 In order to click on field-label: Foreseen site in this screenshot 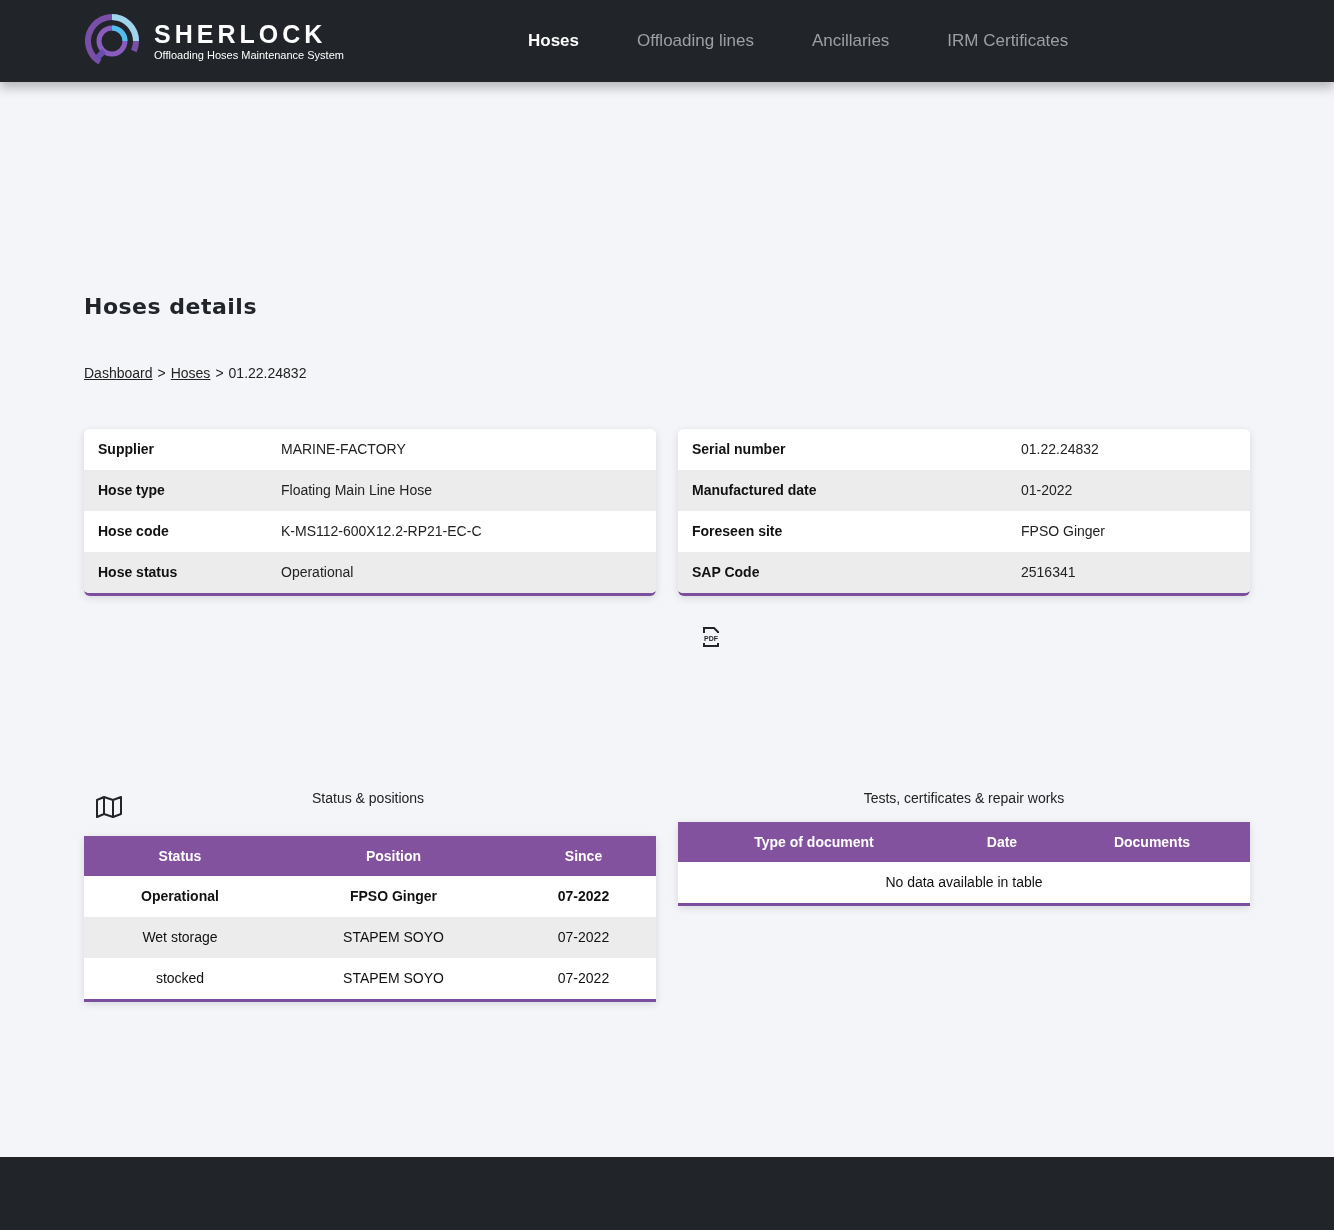, I will do `click(738, 531)`.